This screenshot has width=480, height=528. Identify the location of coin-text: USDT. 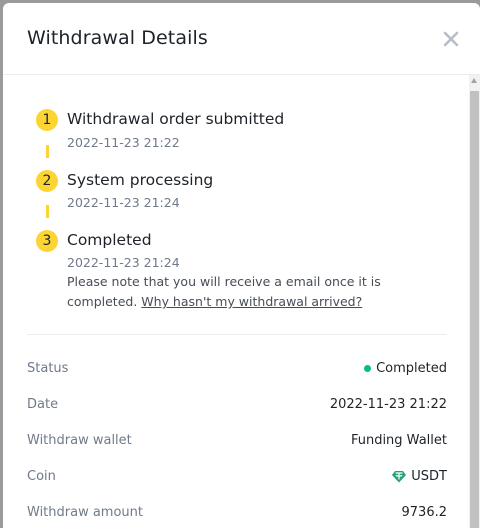
(429, 476).